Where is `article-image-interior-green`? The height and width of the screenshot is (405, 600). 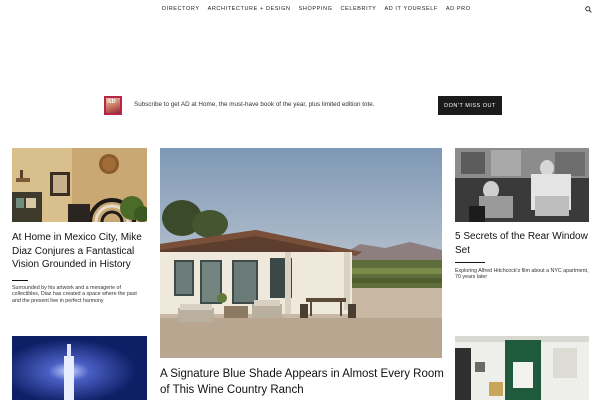 article-image-interior-green is located at coordinates (522, 368).